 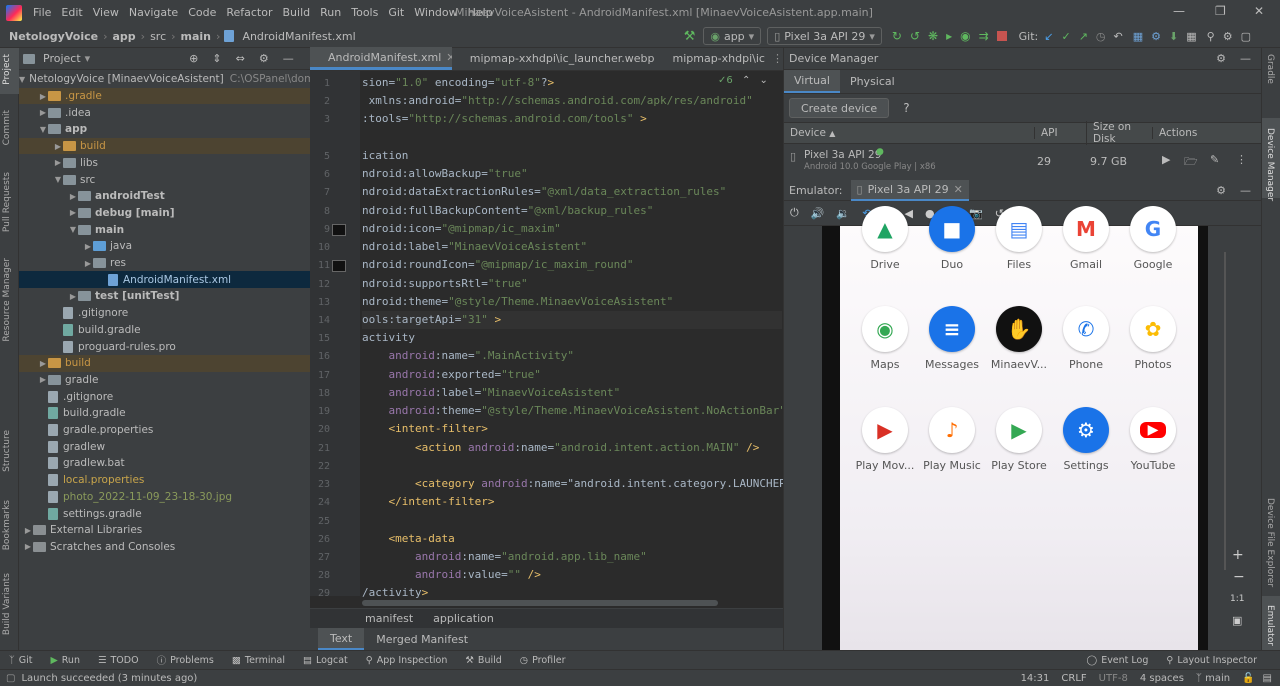 What do you see at coordinates (909, 133) in the screenshot?
I see `column-device: Device ▲` at bounding box center [909, 133].